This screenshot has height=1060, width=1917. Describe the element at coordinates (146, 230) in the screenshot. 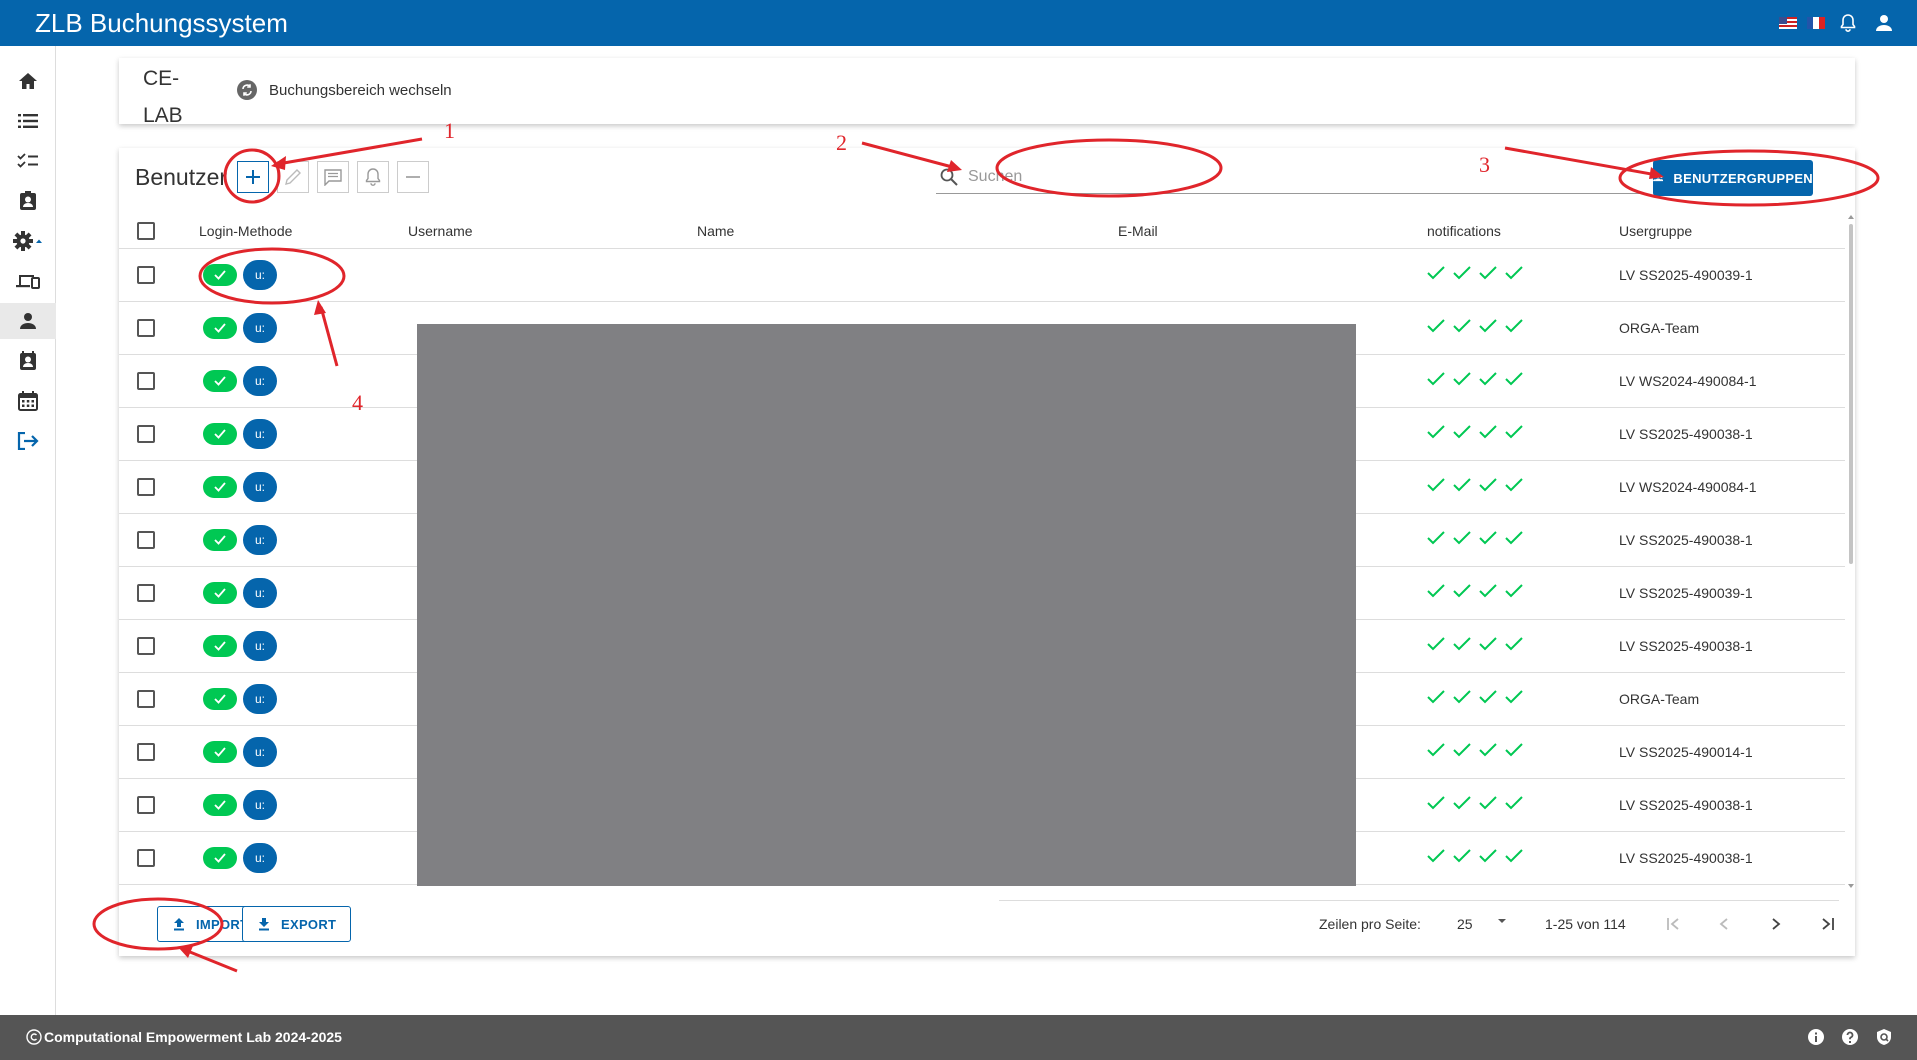

I see `select-all-checkbox` at that location.